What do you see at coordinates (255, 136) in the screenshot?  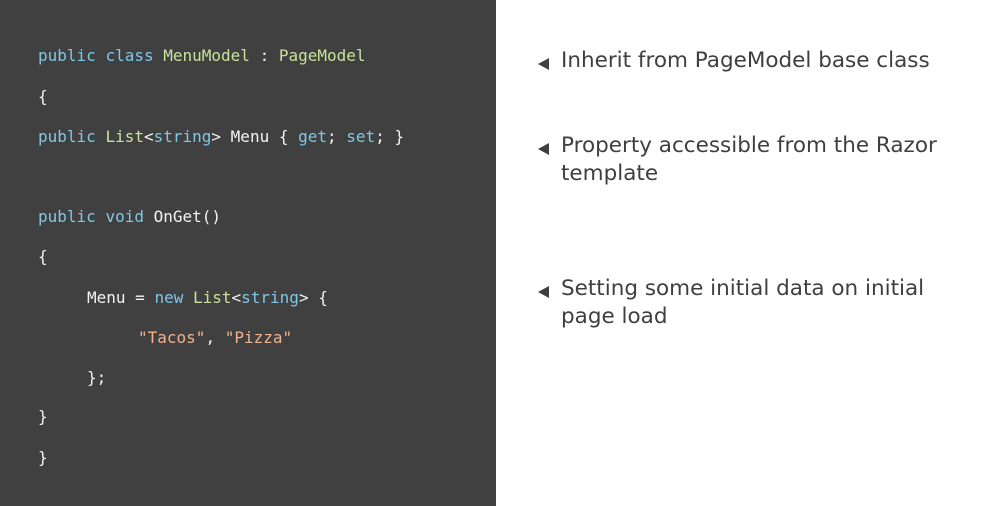 I see `code-token: > Menu {` at bounding box center [255, 136].